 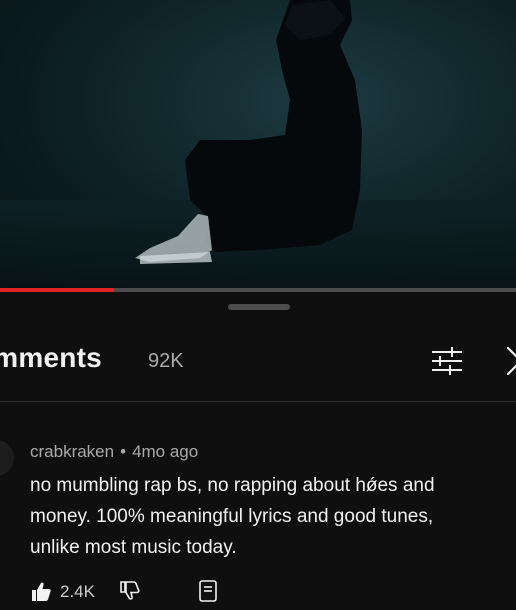 What do you see at coordinates (129, 591) in the screenshot?
I see `thumbs-down-icon` at bounding box center [129, 591].